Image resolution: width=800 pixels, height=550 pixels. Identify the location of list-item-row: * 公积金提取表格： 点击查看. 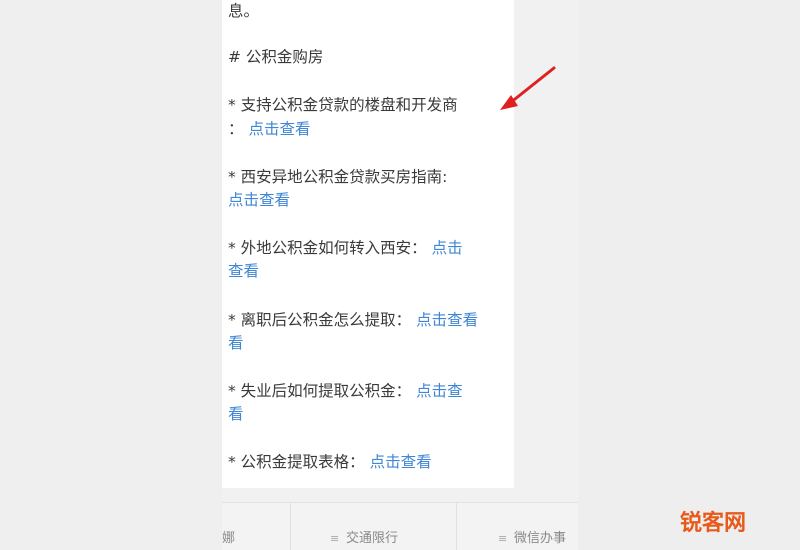
(330, 462).